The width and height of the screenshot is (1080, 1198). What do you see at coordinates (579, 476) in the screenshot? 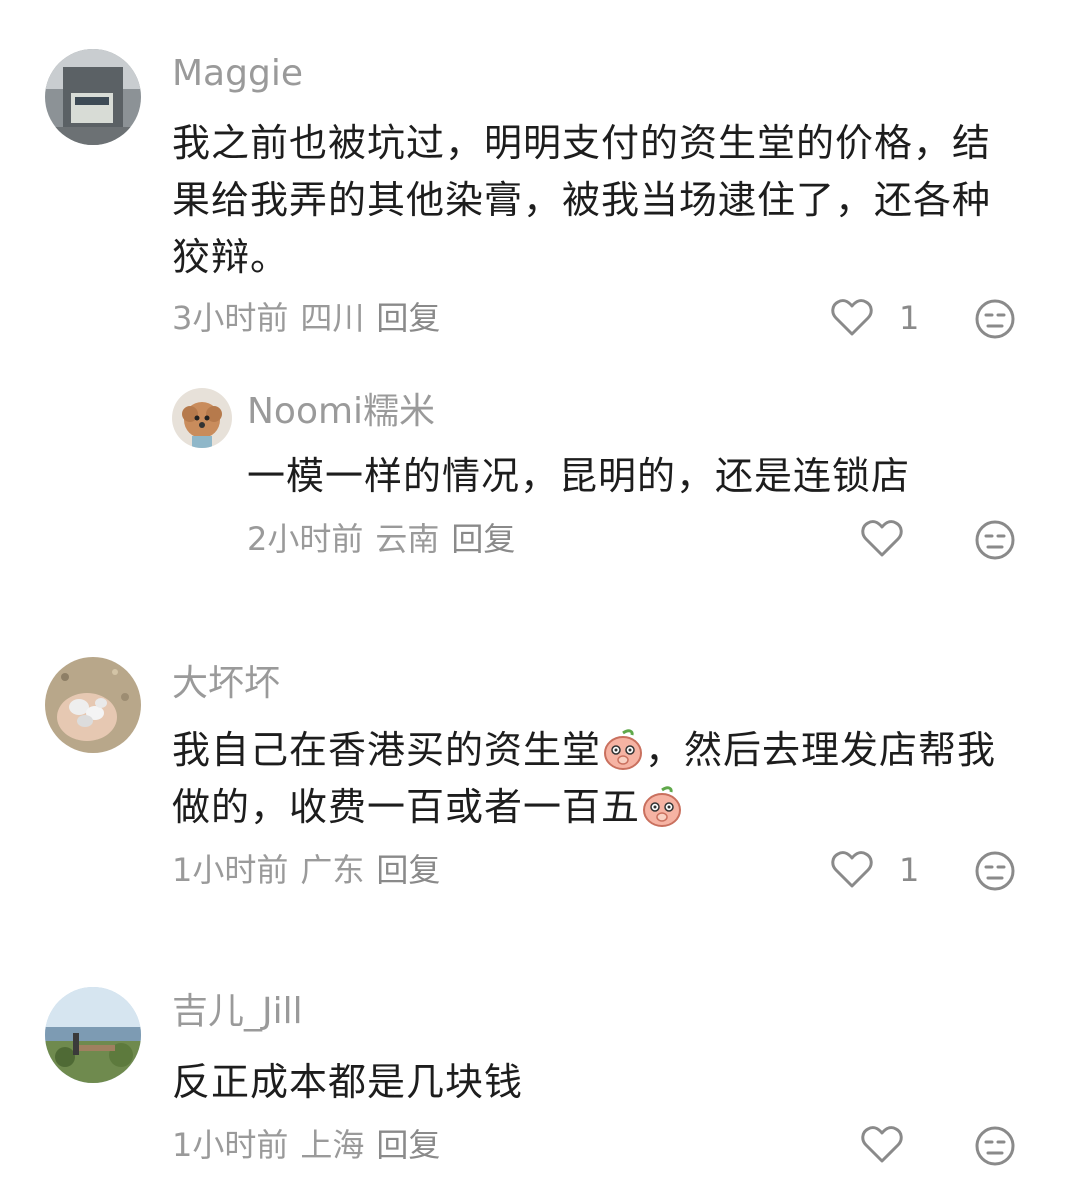
I see `comment-text: 一模一样的情况，昆明的，还是连锁店` at bounding box center [579, 476].